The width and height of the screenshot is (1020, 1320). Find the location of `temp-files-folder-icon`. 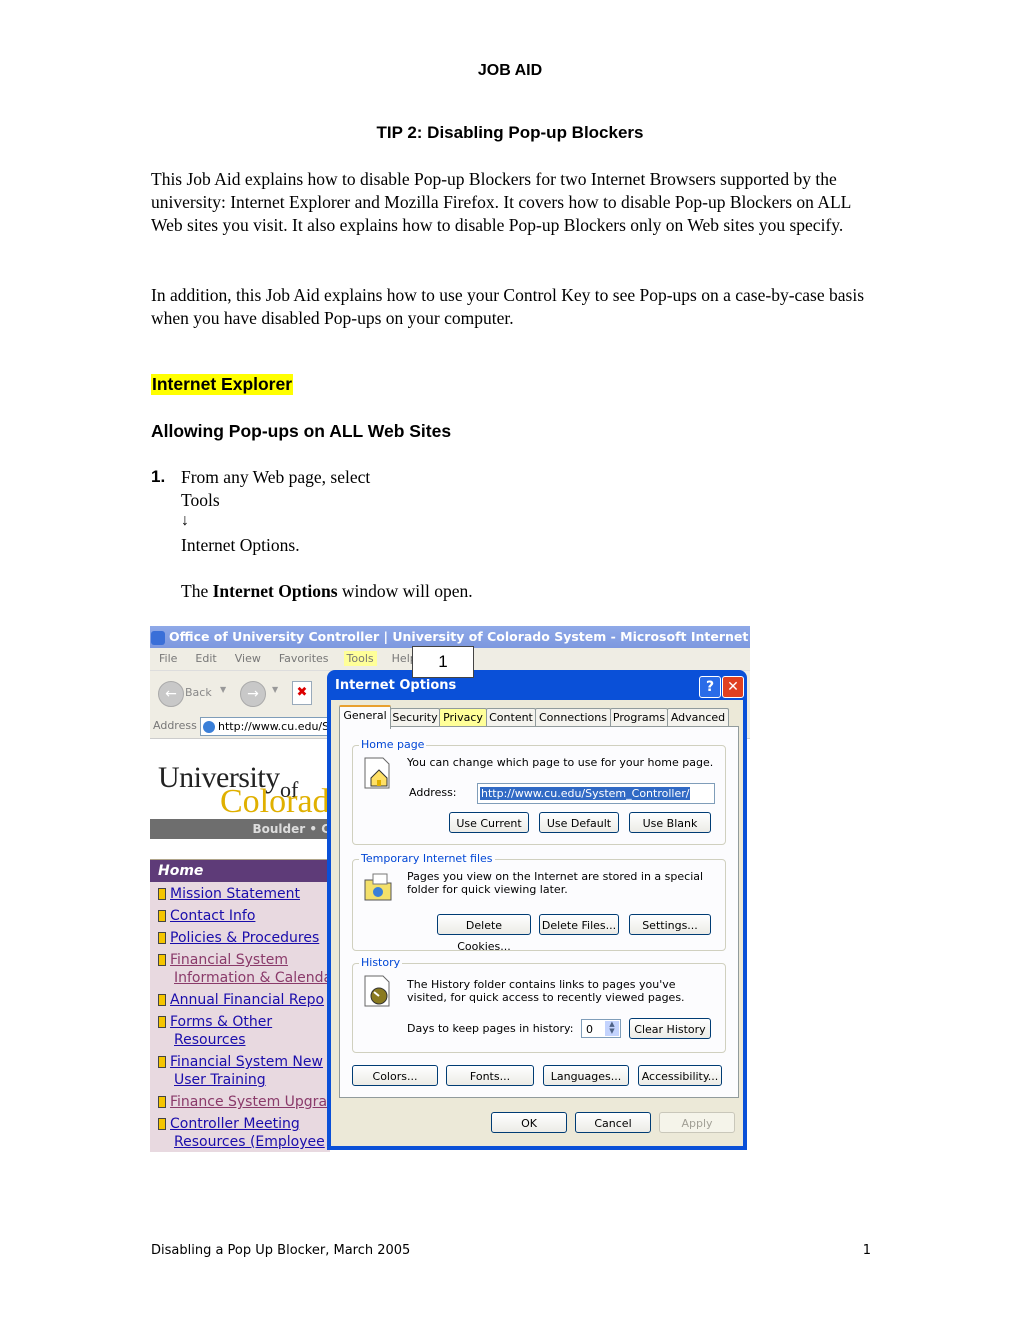

temp-files-folder-icon is located at coordinates (378, 887).